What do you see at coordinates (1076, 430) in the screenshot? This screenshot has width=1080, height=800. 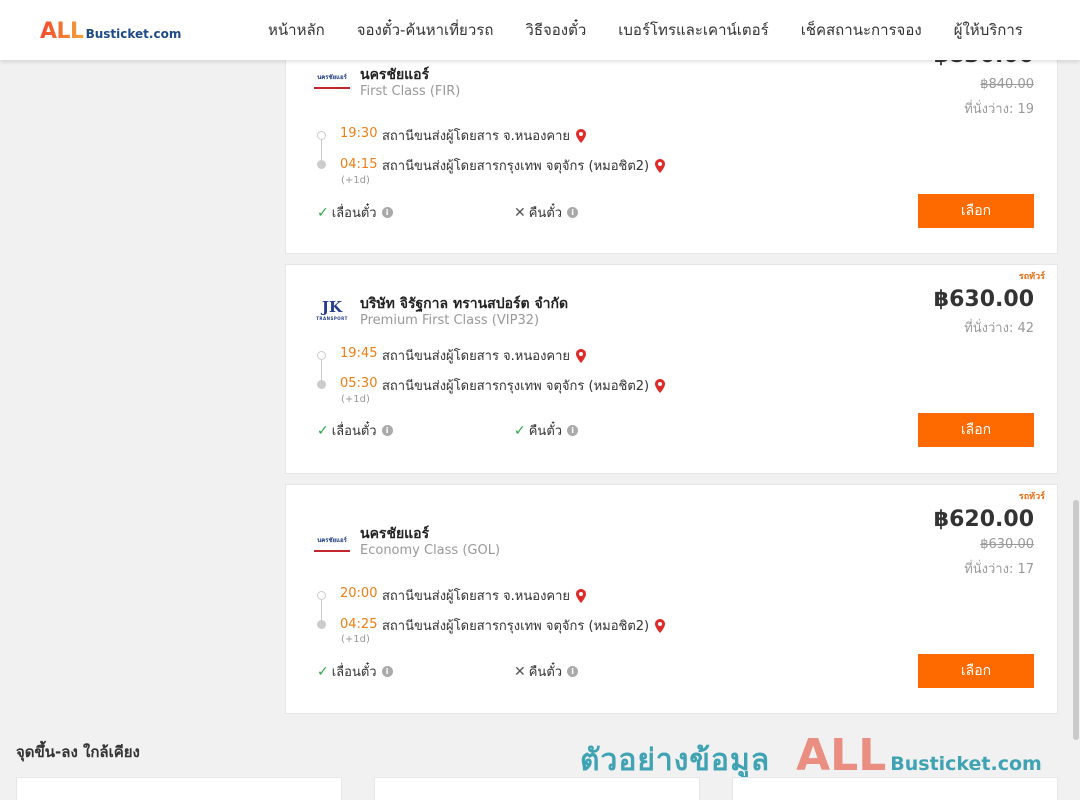 I see `page-scrollbar` at bounding box center [1076, 430].